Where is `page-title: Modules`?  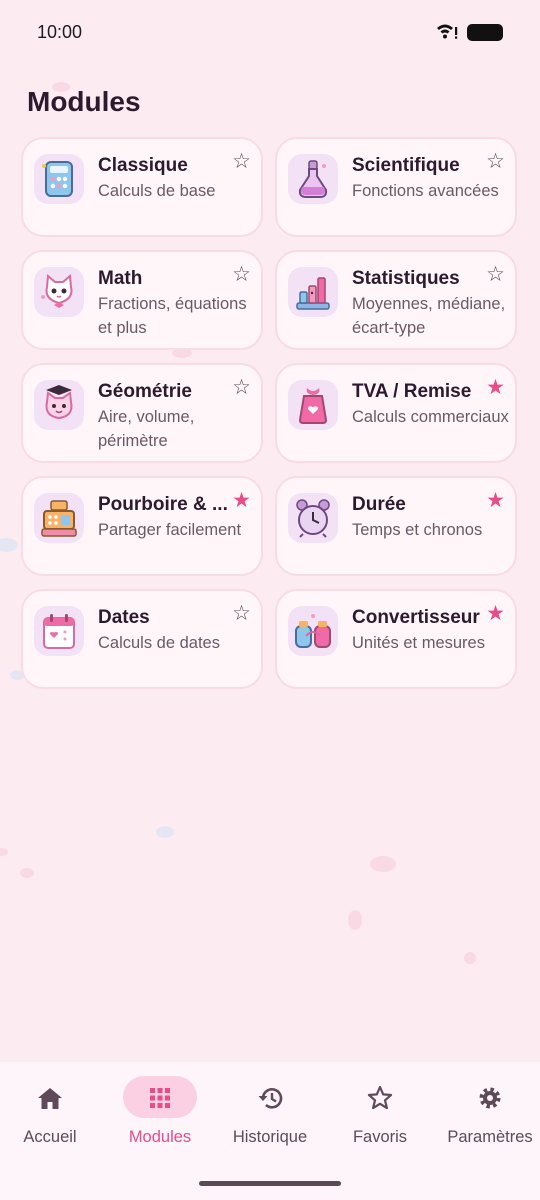
page-title: Modules is located at coordinates (84, 101).